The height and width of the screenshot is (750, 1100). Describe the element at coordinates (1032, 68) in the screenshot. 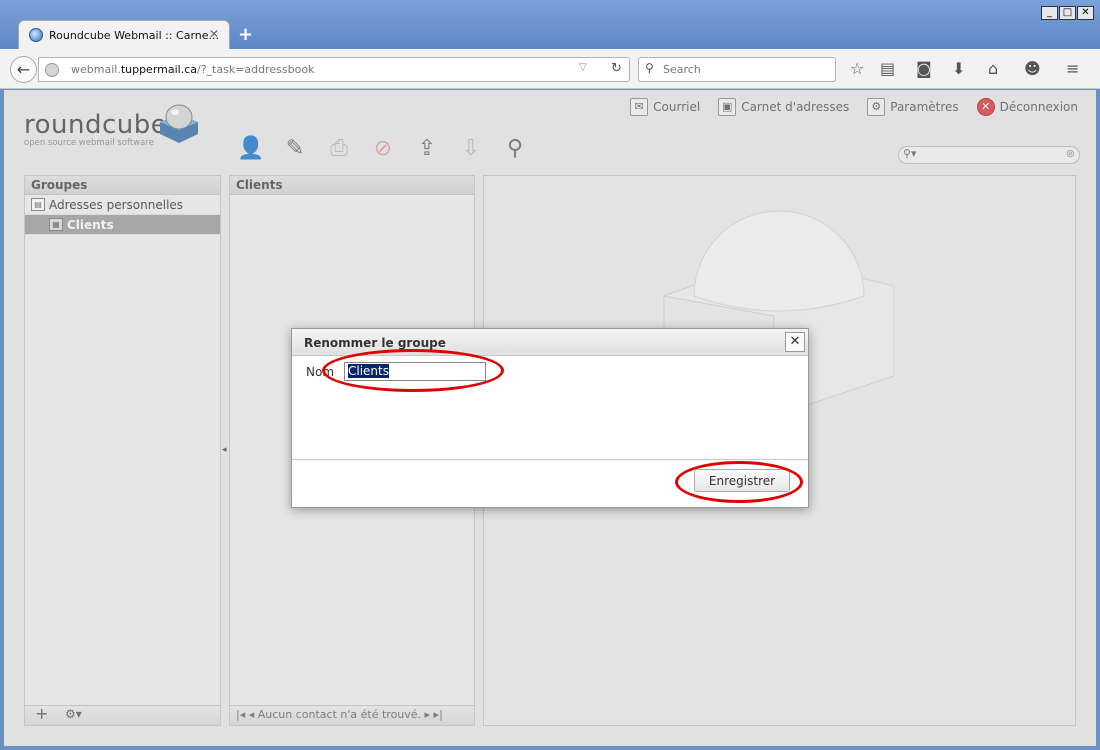

I see `chat-icon: ☻` at that location.